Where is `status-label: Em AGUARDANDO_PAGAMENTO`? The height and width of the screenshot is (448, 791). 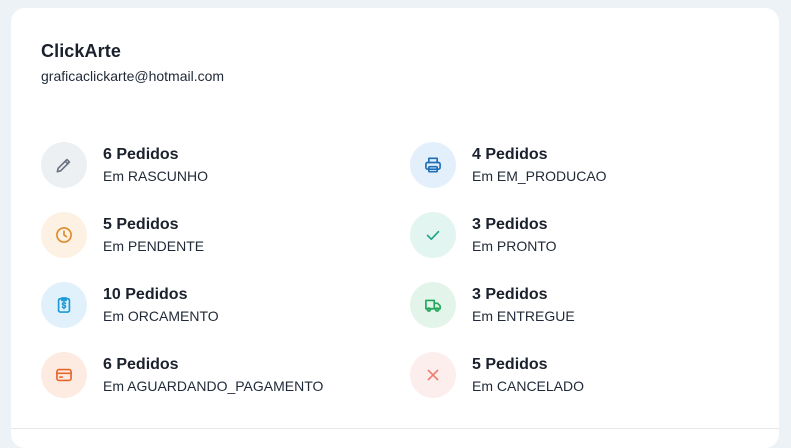 status-label: Em AGUARDANDO_PAGAMENTO is located at coordinates (213, 385).